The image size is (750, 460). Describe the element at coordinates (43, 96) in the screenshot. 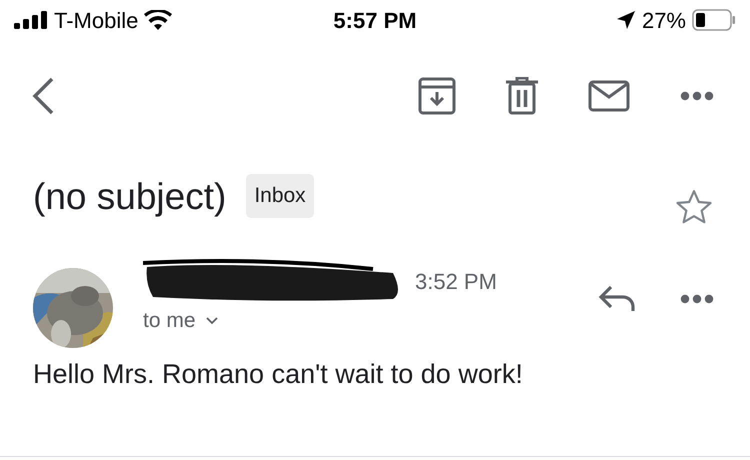

I see `back-icon` at that location.